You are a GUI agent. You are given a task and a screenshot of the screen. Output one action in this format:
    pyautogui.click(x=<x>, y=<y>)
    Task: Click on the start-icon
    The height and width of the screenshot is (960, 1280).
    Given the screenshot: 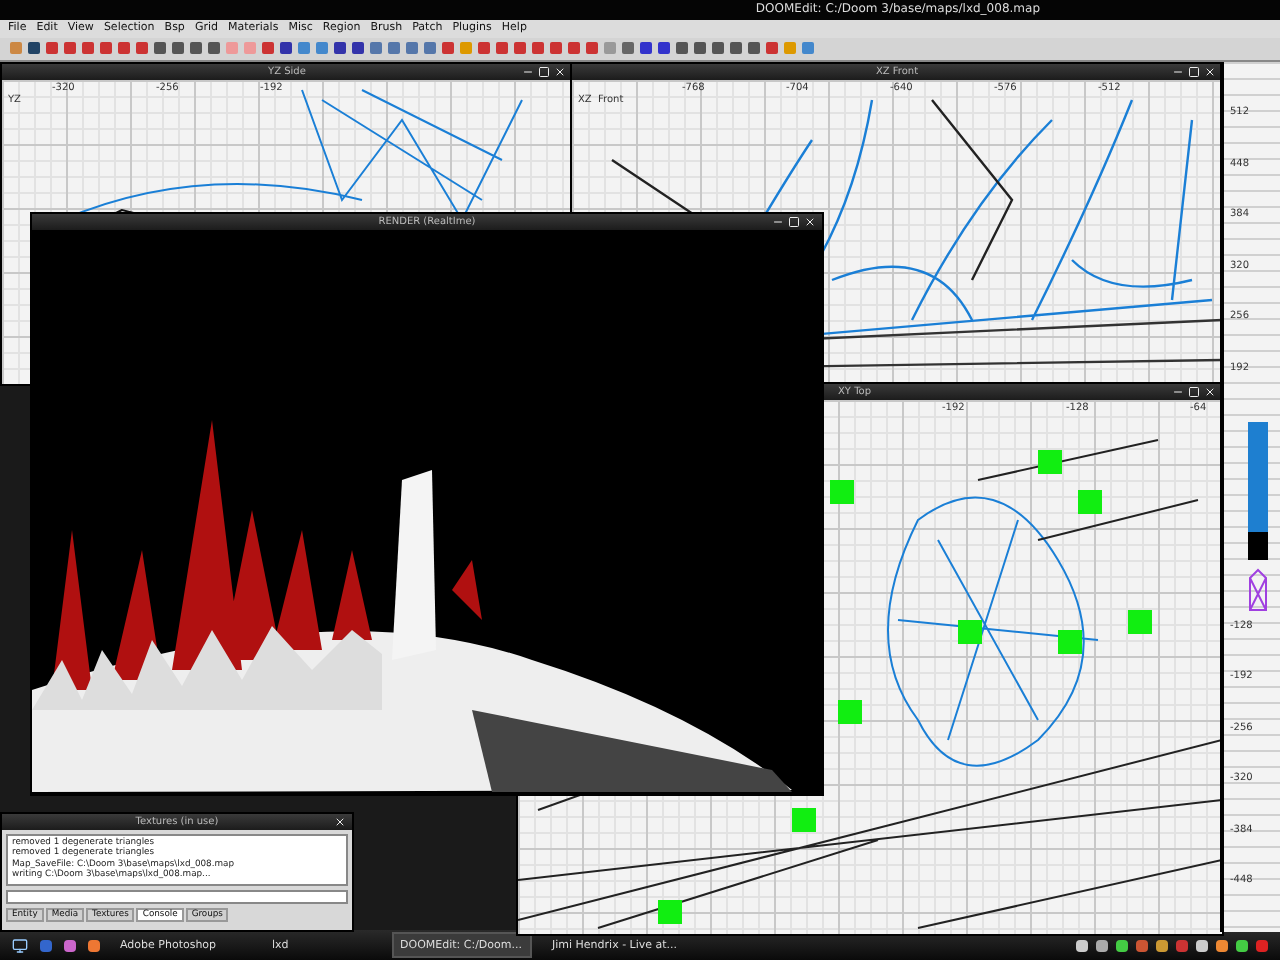 What is the action you would take?
    pyautogui.click(x=20, y=945)
    